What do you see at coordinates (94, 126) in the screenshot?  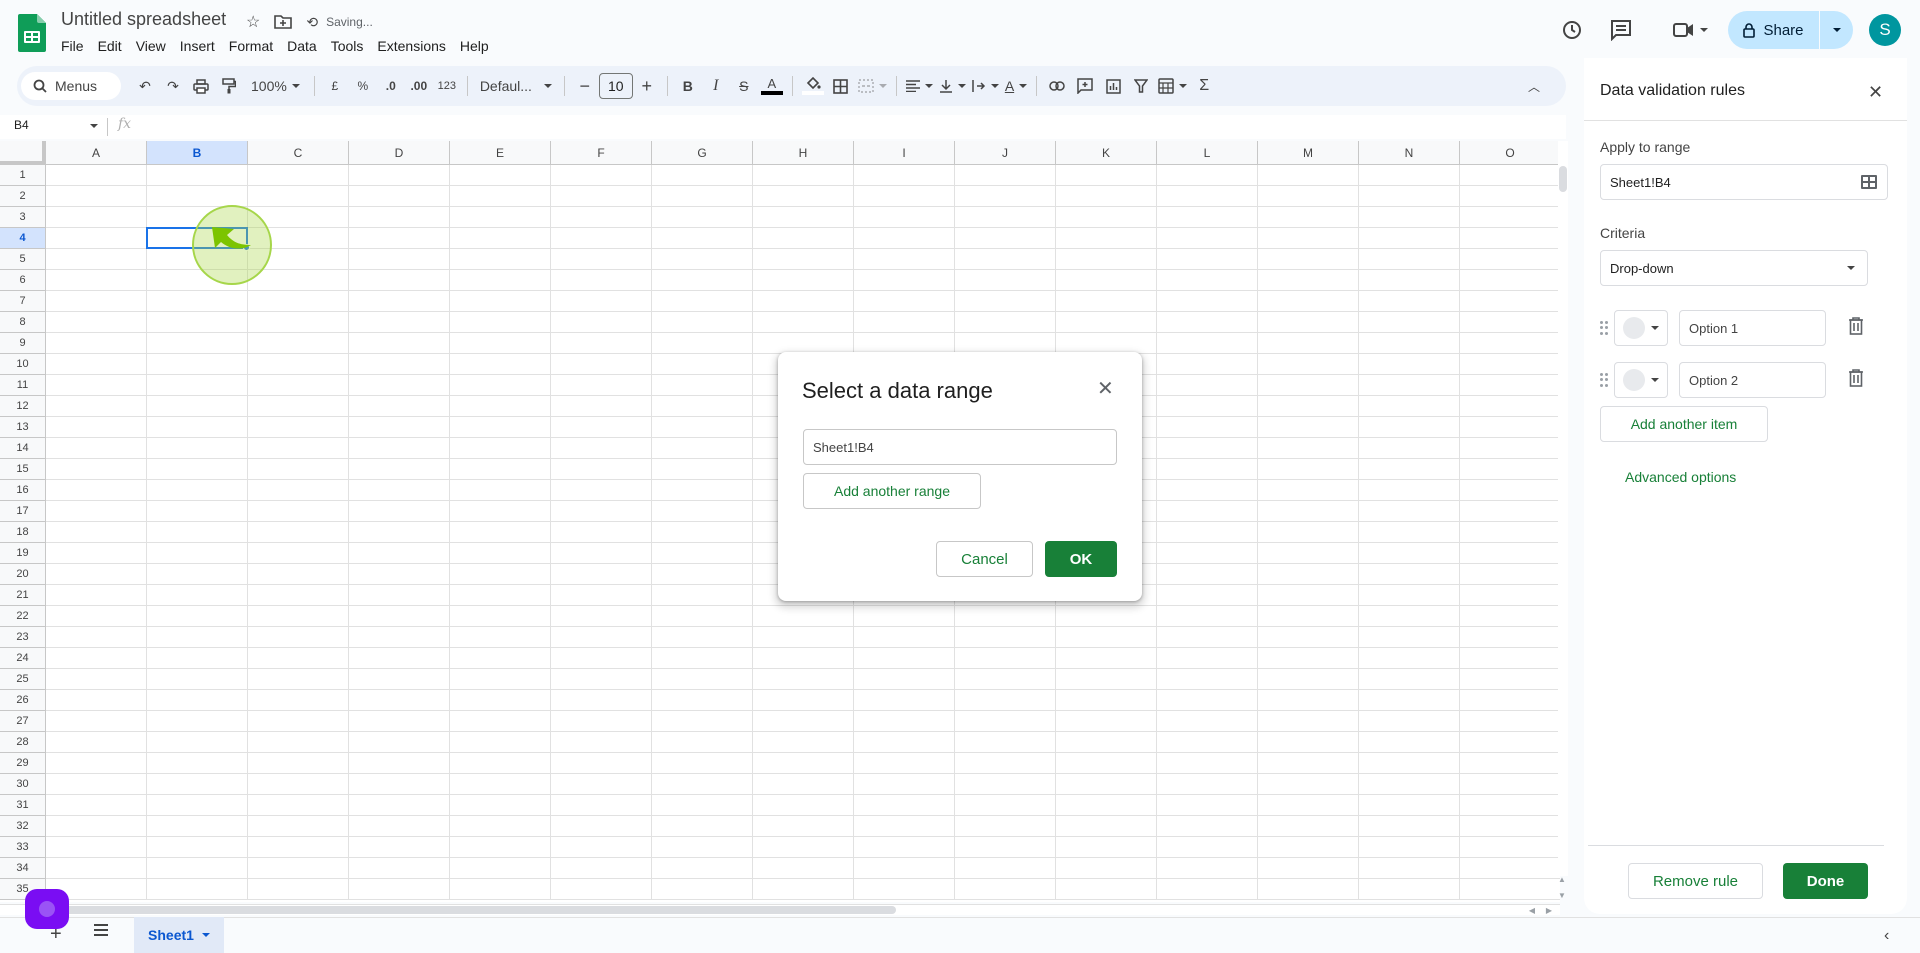 I see `name-box-dropdown-icon` at bounding box center [94, 126].